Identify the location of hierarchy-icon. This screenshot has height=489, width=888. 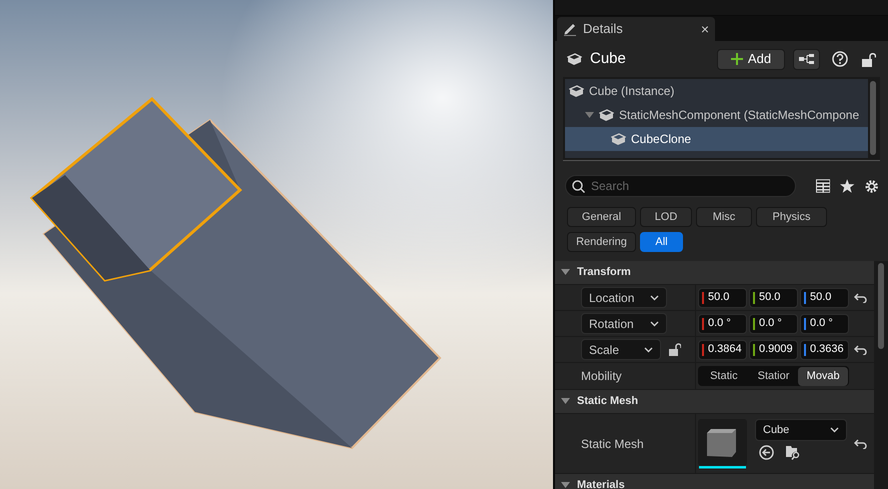
(806, 59).